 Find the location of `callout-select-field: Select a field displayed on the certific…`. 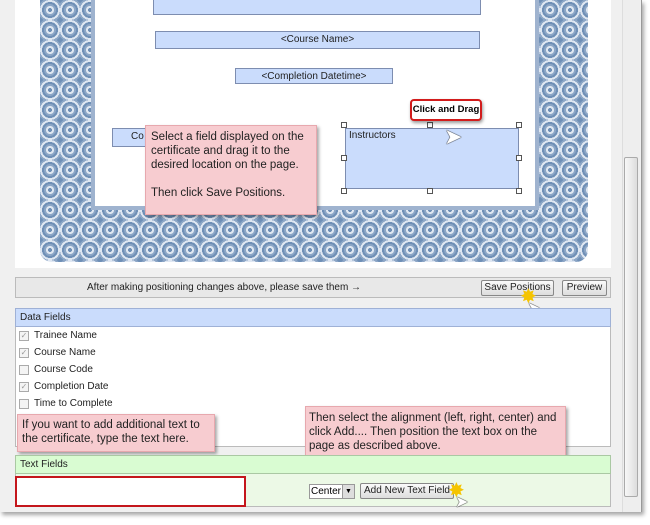

callout-select-field: Select a field displayed on the certific… is located at coordinates (231, 170).